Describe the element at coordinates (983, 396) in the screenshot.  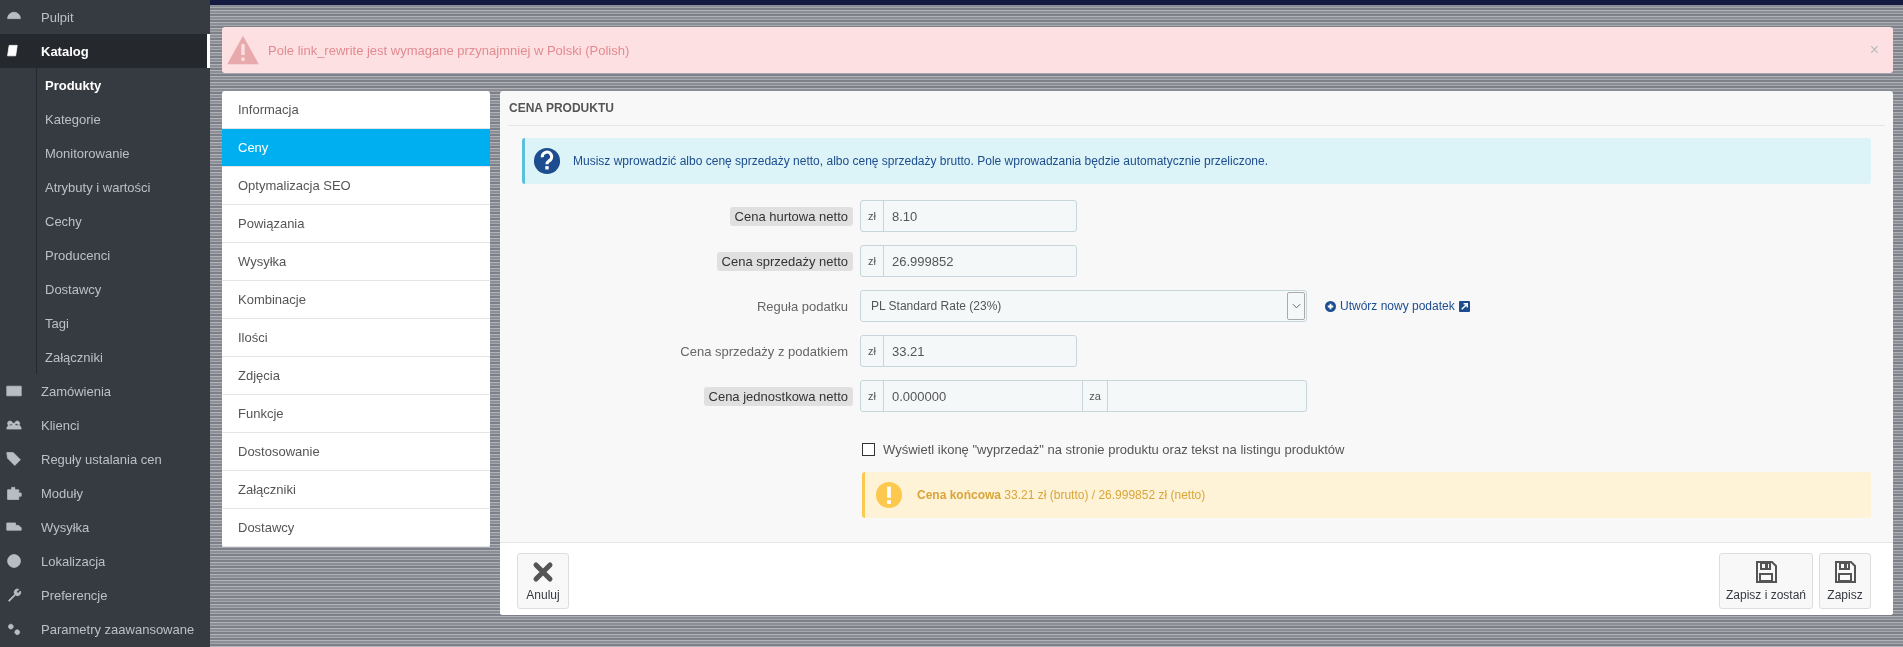
I see `price-input: 0.000000` at that location.